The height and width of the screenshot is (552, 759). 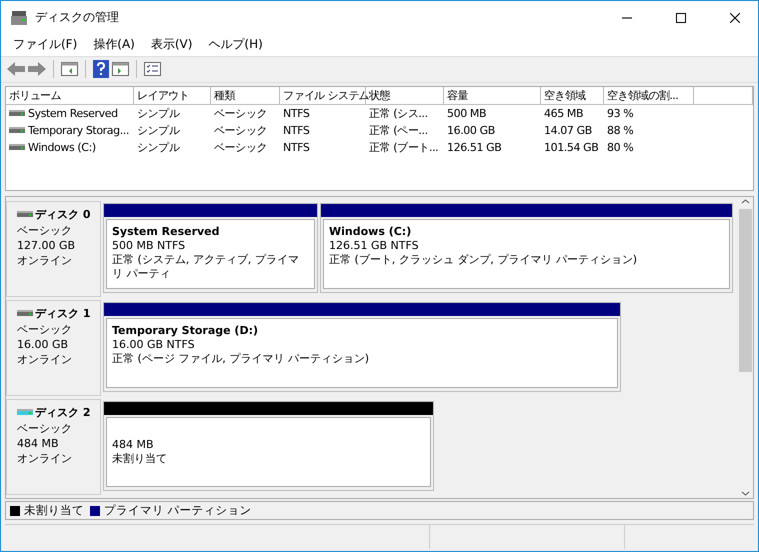 What do you see at coordinates (54, 510) in the screenshot?
I see `legend-label: 未割り当て` at bounding box center [54, 510].